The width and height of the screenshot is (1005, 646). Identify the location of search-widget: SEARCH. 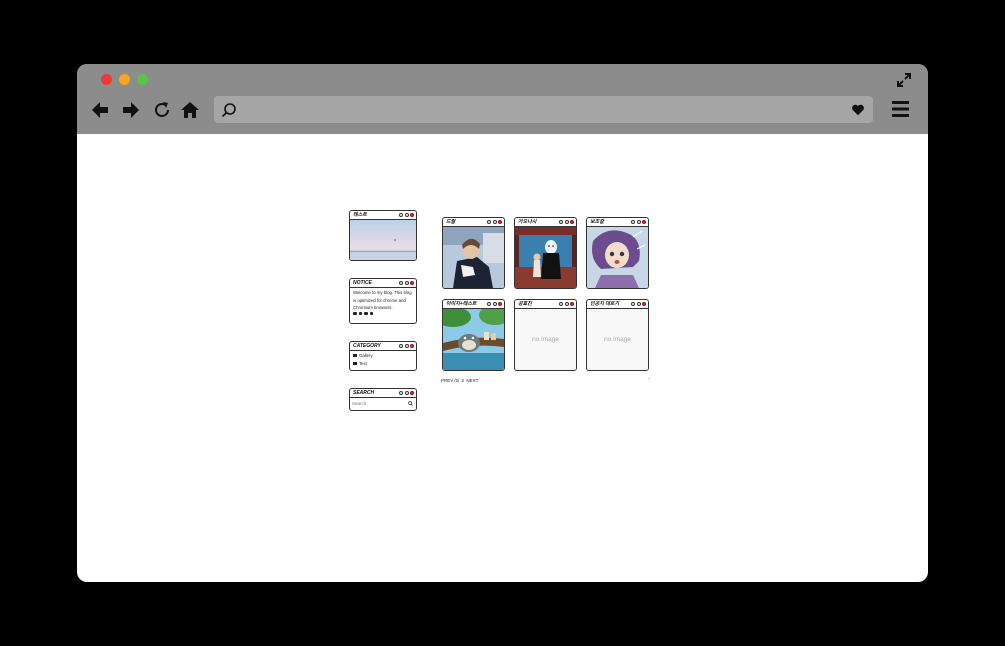
(383, 399).